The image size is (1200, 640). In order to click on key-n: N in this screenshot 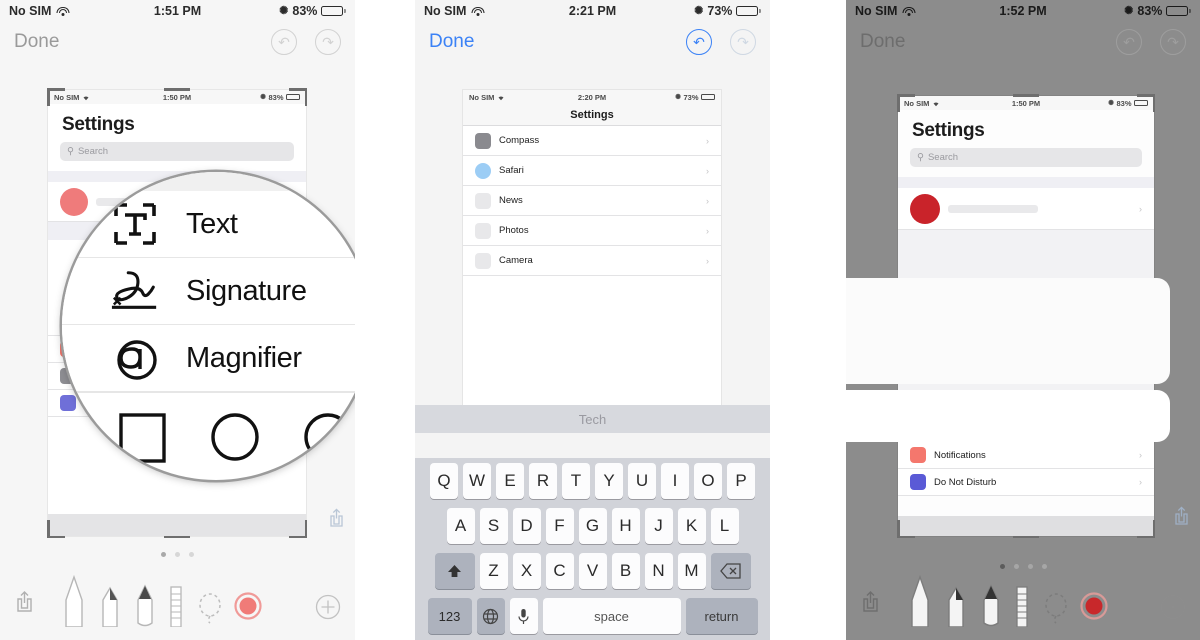, I will do `click(658, 571)`.